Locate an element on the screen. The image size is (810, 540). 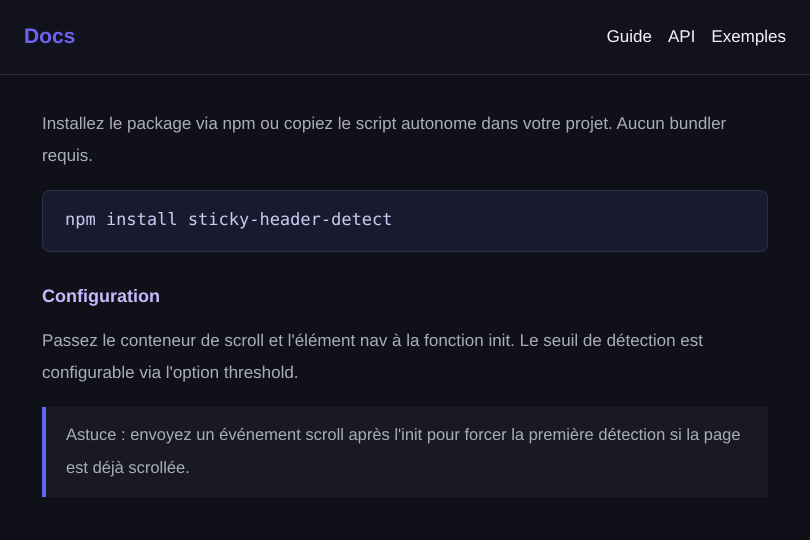
paragraph: Installez le package via npm ou copiez le script autonome dans votre projet. Aucun bundler requis. is located at coordinates (385, 140).